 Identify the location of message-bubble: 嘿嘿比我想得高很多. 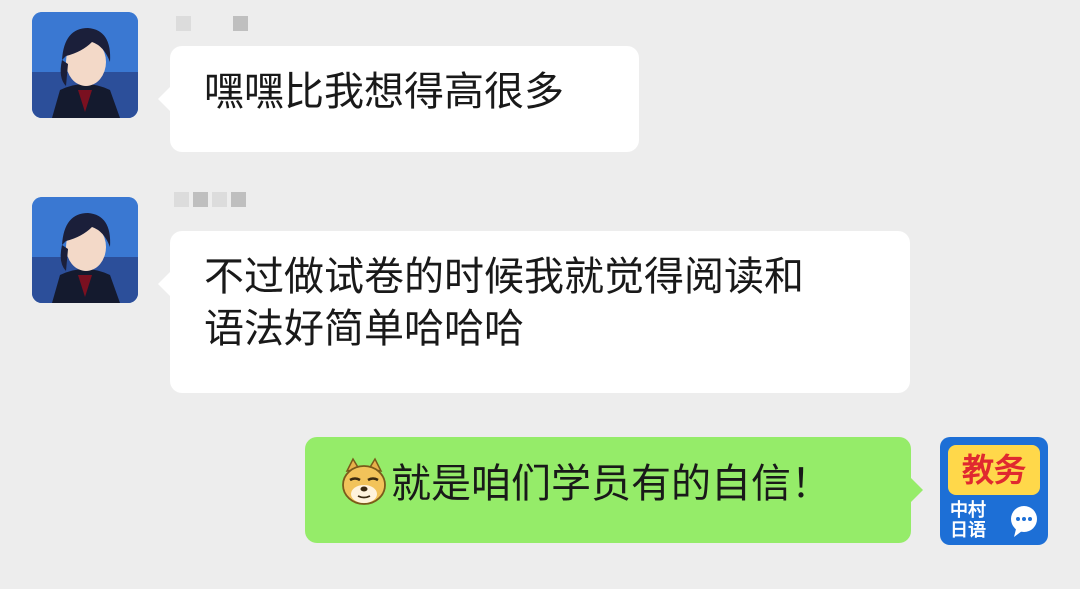
(398, 99).